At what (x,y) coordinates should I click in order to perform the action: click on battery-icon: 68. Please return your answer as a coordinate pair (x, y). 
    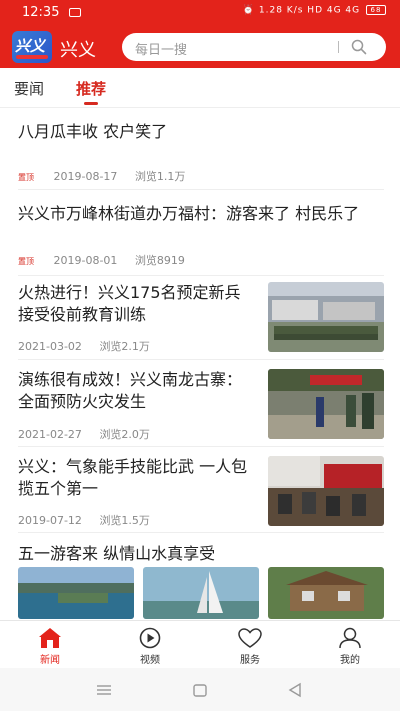
    Looking at the image, I should click on (376, 10).